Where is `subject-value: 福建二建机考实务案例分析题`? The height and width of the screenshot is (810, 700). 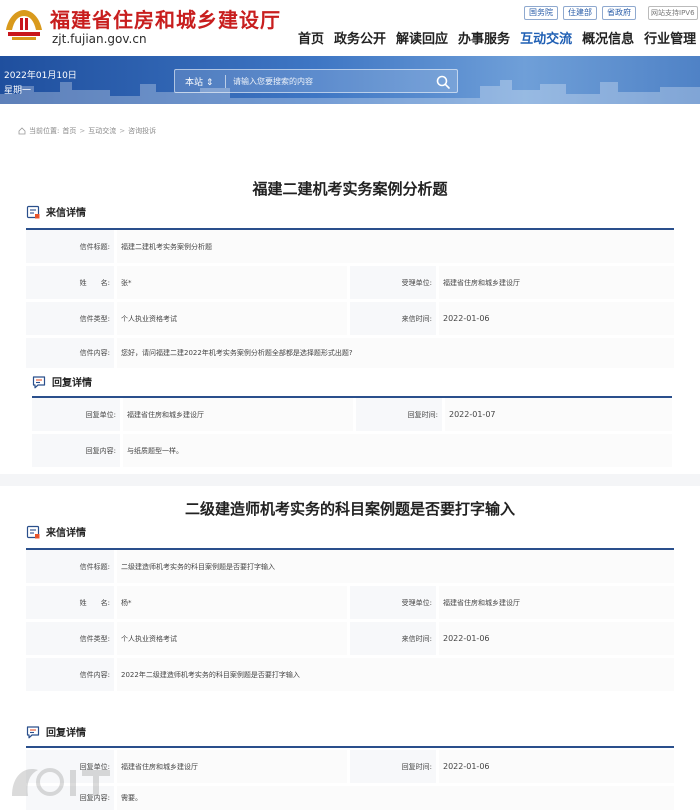 subject-value: 福建二建机考实务案例分析题 is located at coordinates (395, 246).